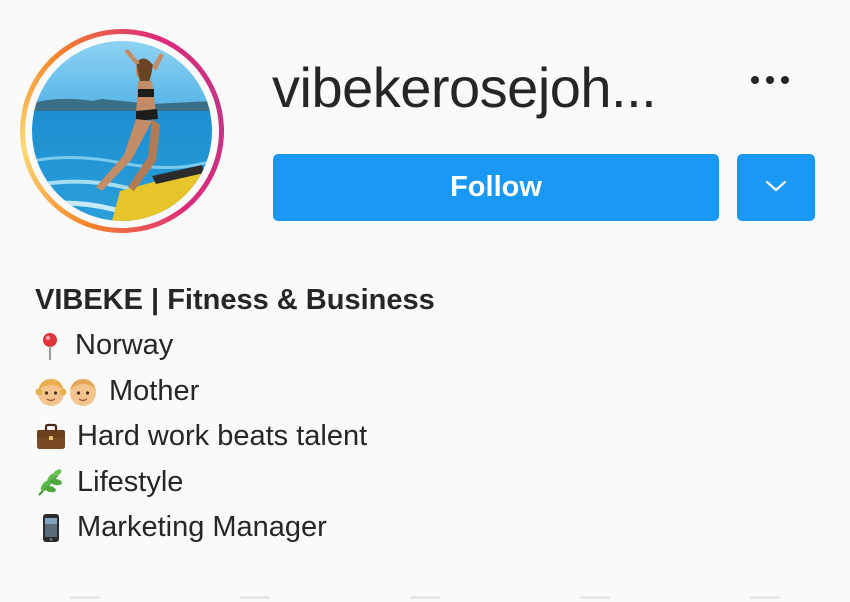 The image size is (850, 602). Describe the element at coordinates (235, 482) in the screenshot. I see `bio-line-lifestyle: Lifestyle` at that location.